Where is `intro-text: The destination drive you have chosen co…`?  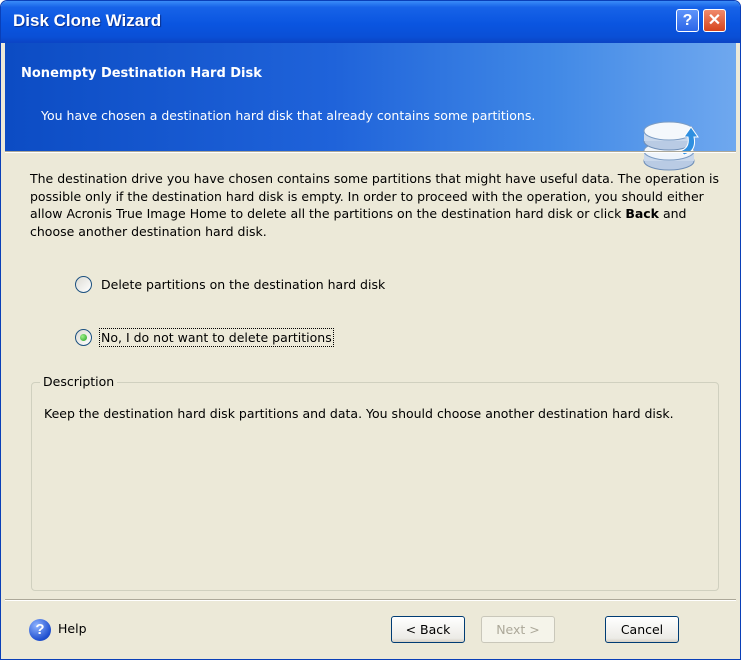 intro-text: The destination drive you have chosen co… is located at coordinates (374, 205).